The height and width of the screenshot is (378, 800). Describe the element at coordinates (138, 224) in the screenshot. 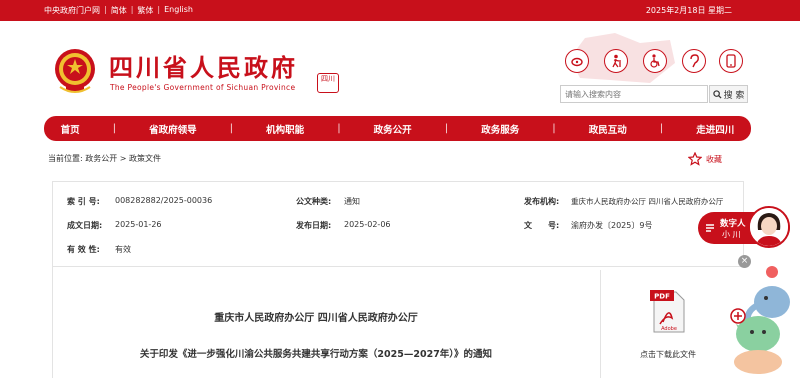

I see `created-date-value: 2025-01-26` at that location.